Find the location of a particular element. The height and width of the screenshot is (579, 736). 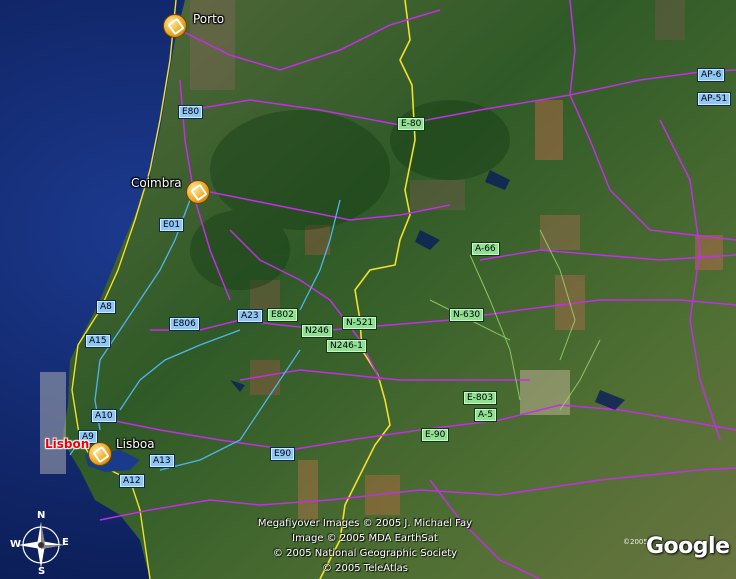

road-shield-a13: A13 is located at coordinates (162, 461).